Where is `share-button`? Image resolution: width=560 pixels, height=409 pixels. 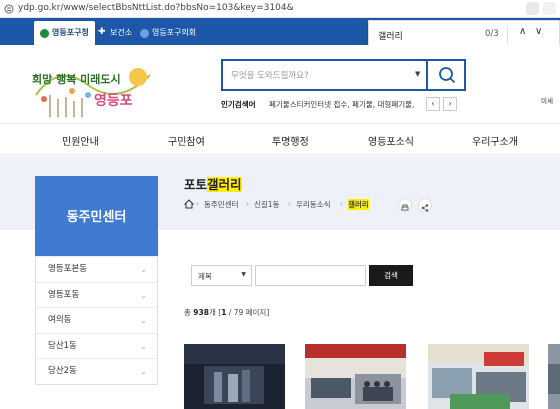
share-button is located at coordinates (425, 205).